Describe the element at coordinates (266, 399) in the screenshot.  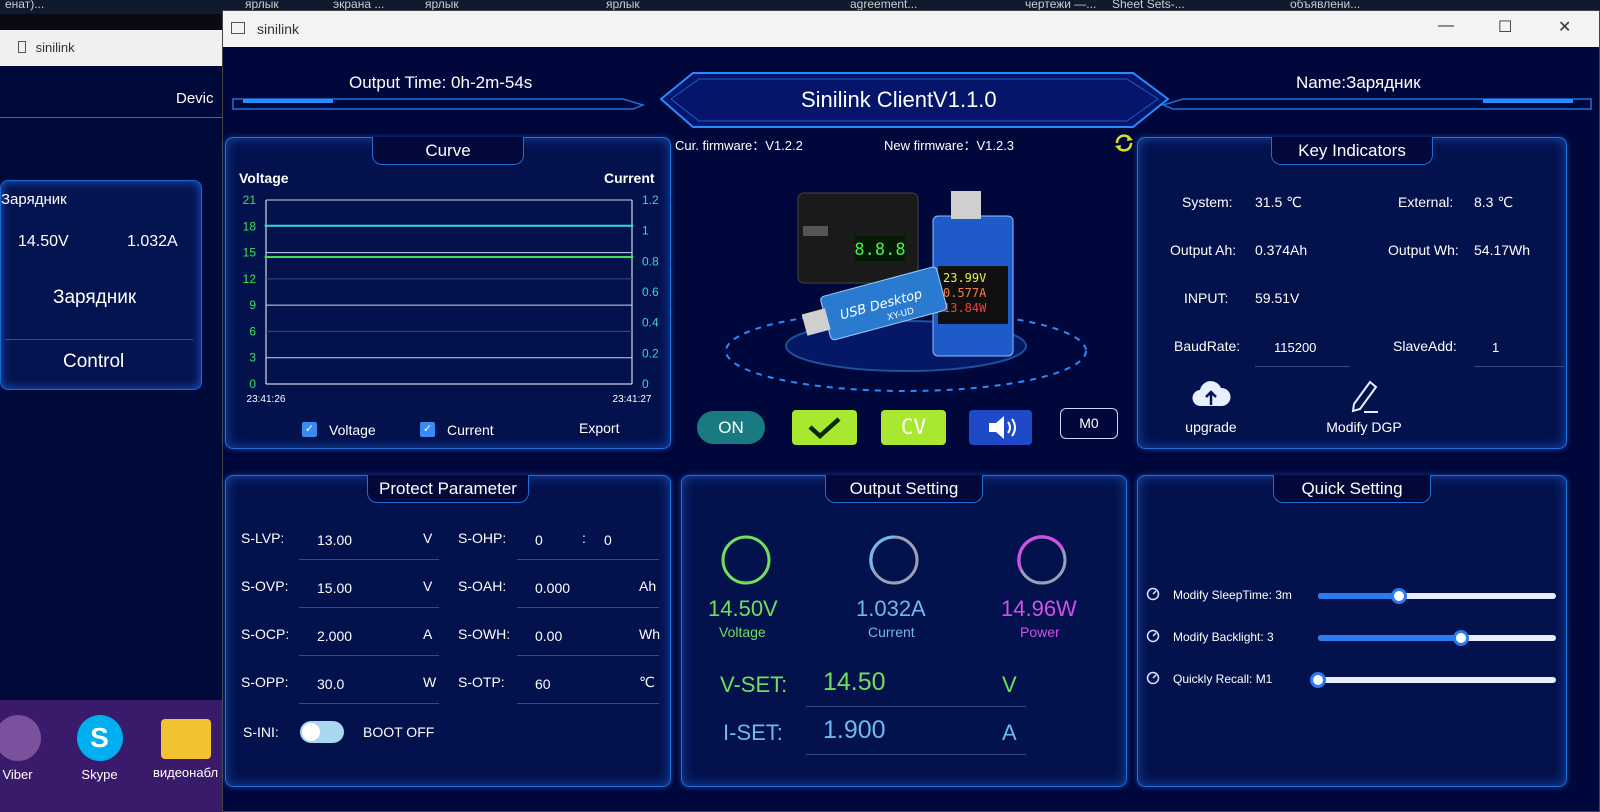
I see `x-tick-label: 23:41:26` at that location.